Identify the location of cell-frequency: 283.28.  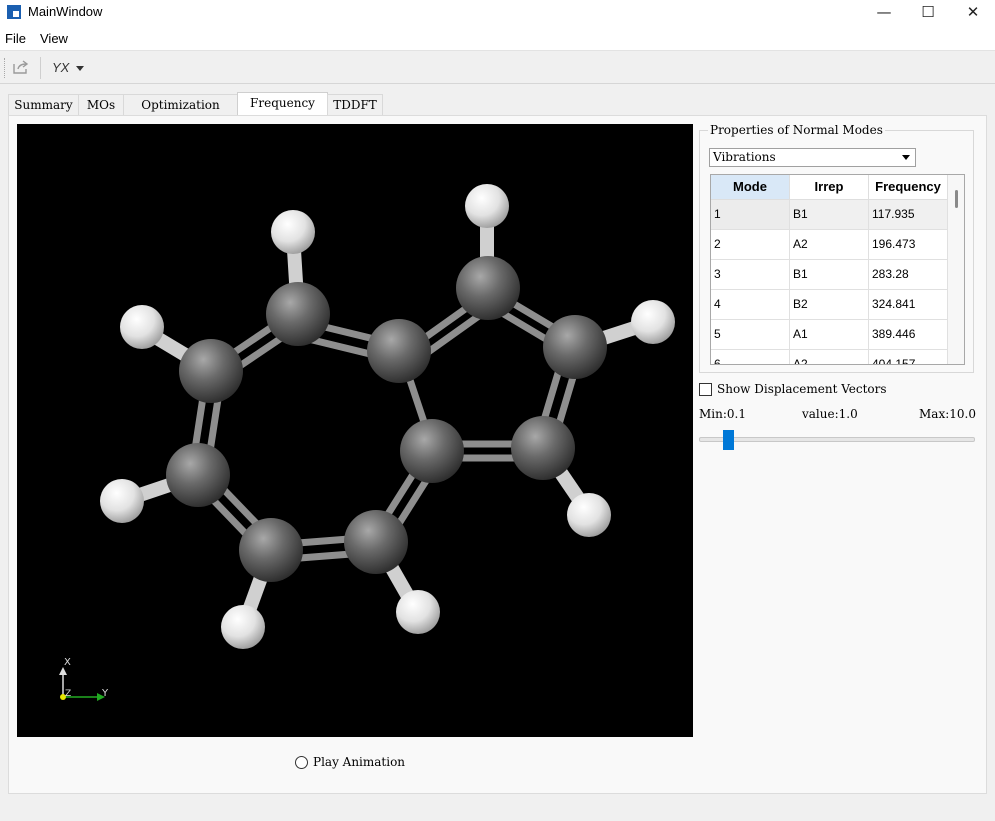
(908, 275).